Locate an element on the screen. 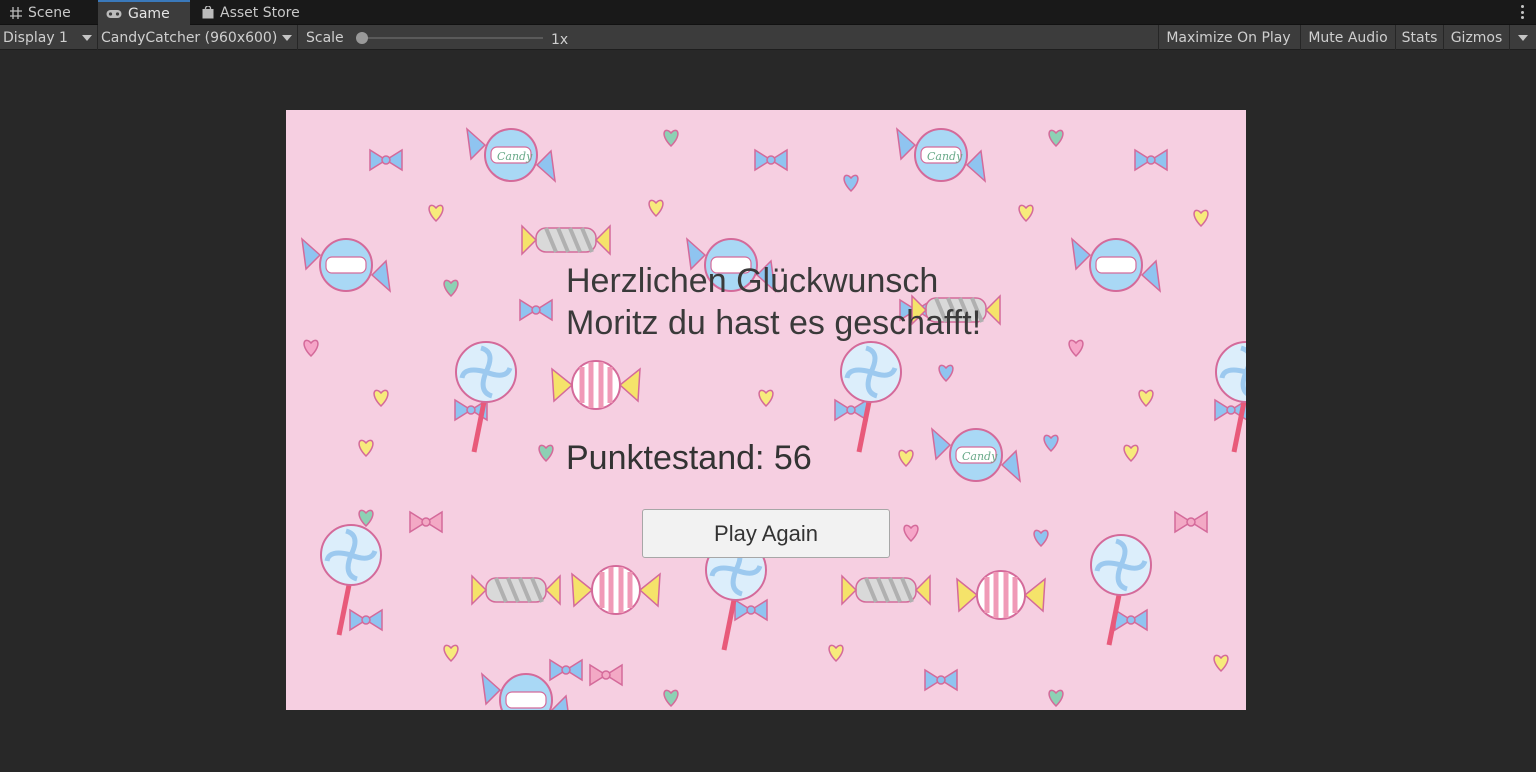  tab-label: Asset Store is located at coordinates (260, 12).